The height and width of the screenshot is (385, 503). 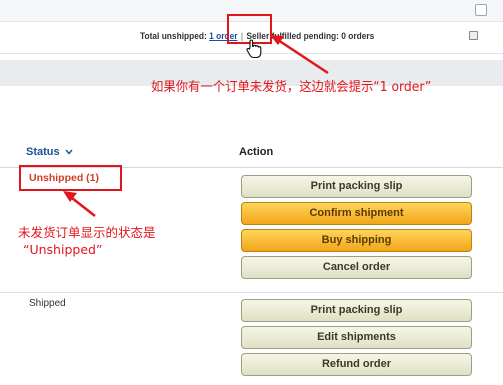 What do you see at coordinates (356, 310) in the screenshot?
I see `print-packing-slip-button-shipped: Print packing slip` at bounding box center [356, 310].